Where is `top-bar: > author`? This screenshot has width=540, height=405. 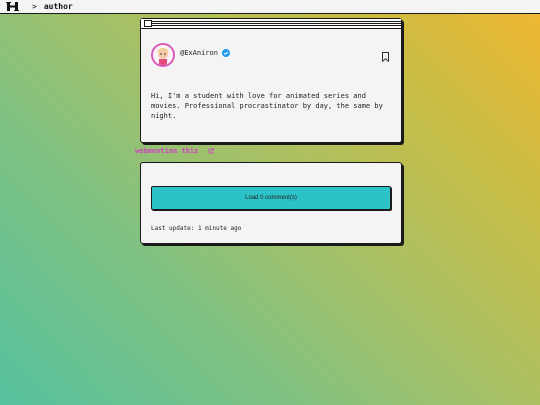
top-bar: > author is located at coordinates (270, 7).